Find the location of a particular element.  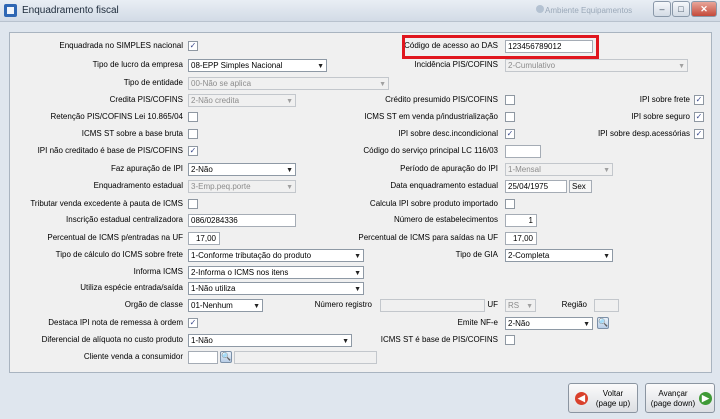

destaca-ipi-checkbox: ✓ is located at coordinates (193, 323).